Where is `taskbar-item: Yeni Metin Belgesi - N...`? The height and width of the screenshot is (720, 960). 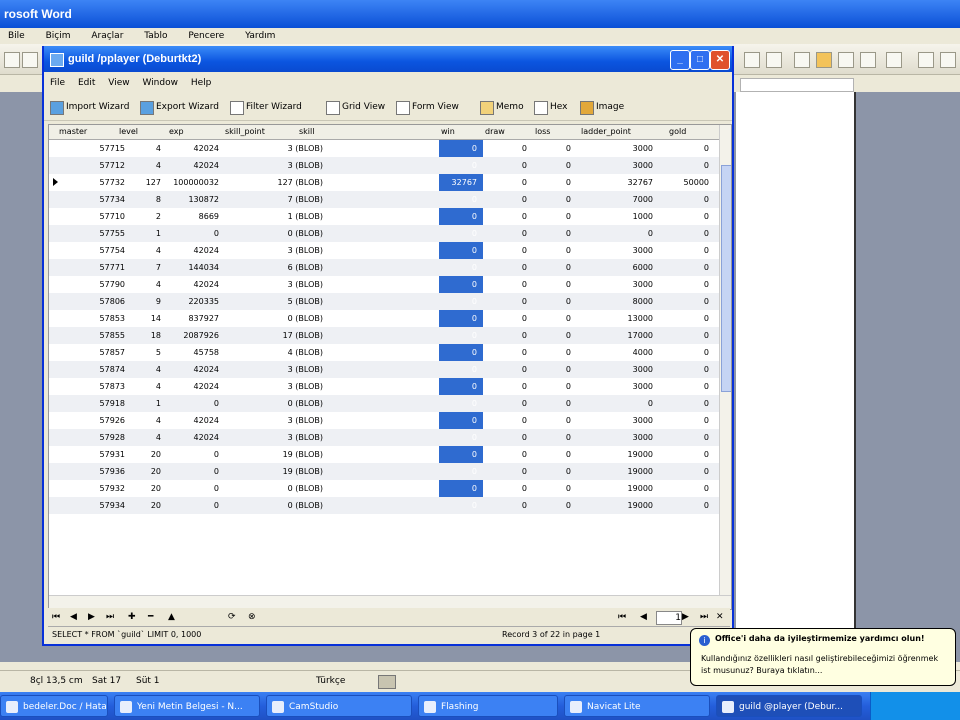
taskbar-item: Yeni Metin Belgesi - N... is located at coordinates (187, 706).